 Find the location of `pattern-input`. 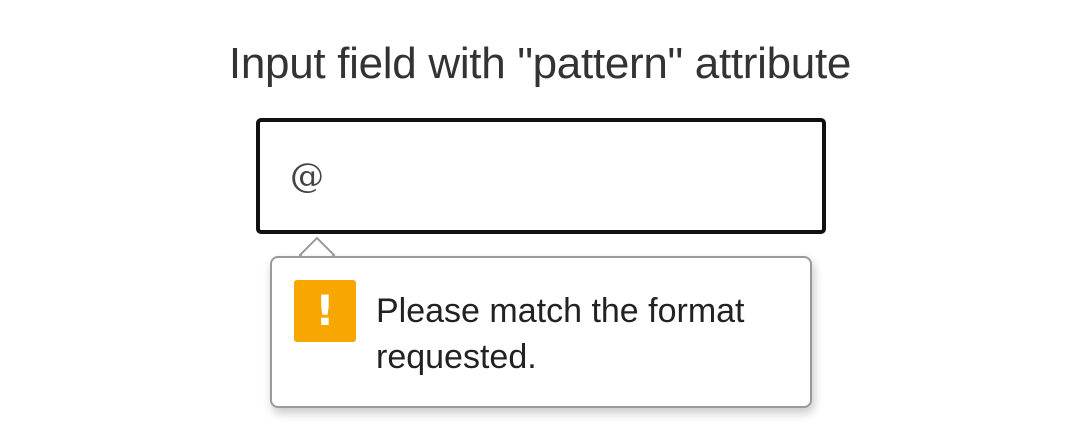

pattern-input is located at coordinates (541, 176).